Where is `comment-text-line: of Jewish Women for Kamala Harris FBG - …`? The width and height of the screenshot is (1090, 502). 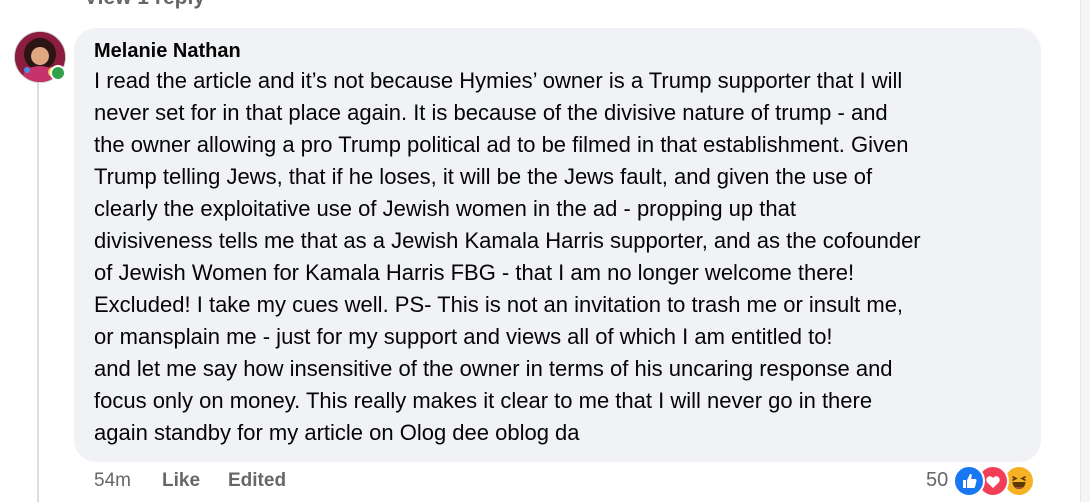 comment-text-line: of Jewish Women for Kamala Harris FBG - … is located at coordinates (474, 272).